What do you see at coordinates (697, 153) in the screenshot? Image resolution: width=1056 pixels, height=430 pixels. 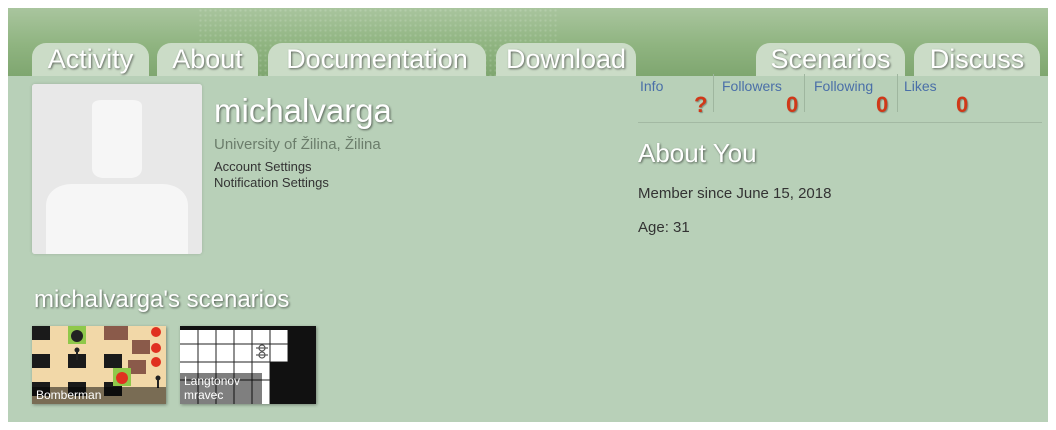 I see `about-heading: About You` at bounding box center [697, 153].